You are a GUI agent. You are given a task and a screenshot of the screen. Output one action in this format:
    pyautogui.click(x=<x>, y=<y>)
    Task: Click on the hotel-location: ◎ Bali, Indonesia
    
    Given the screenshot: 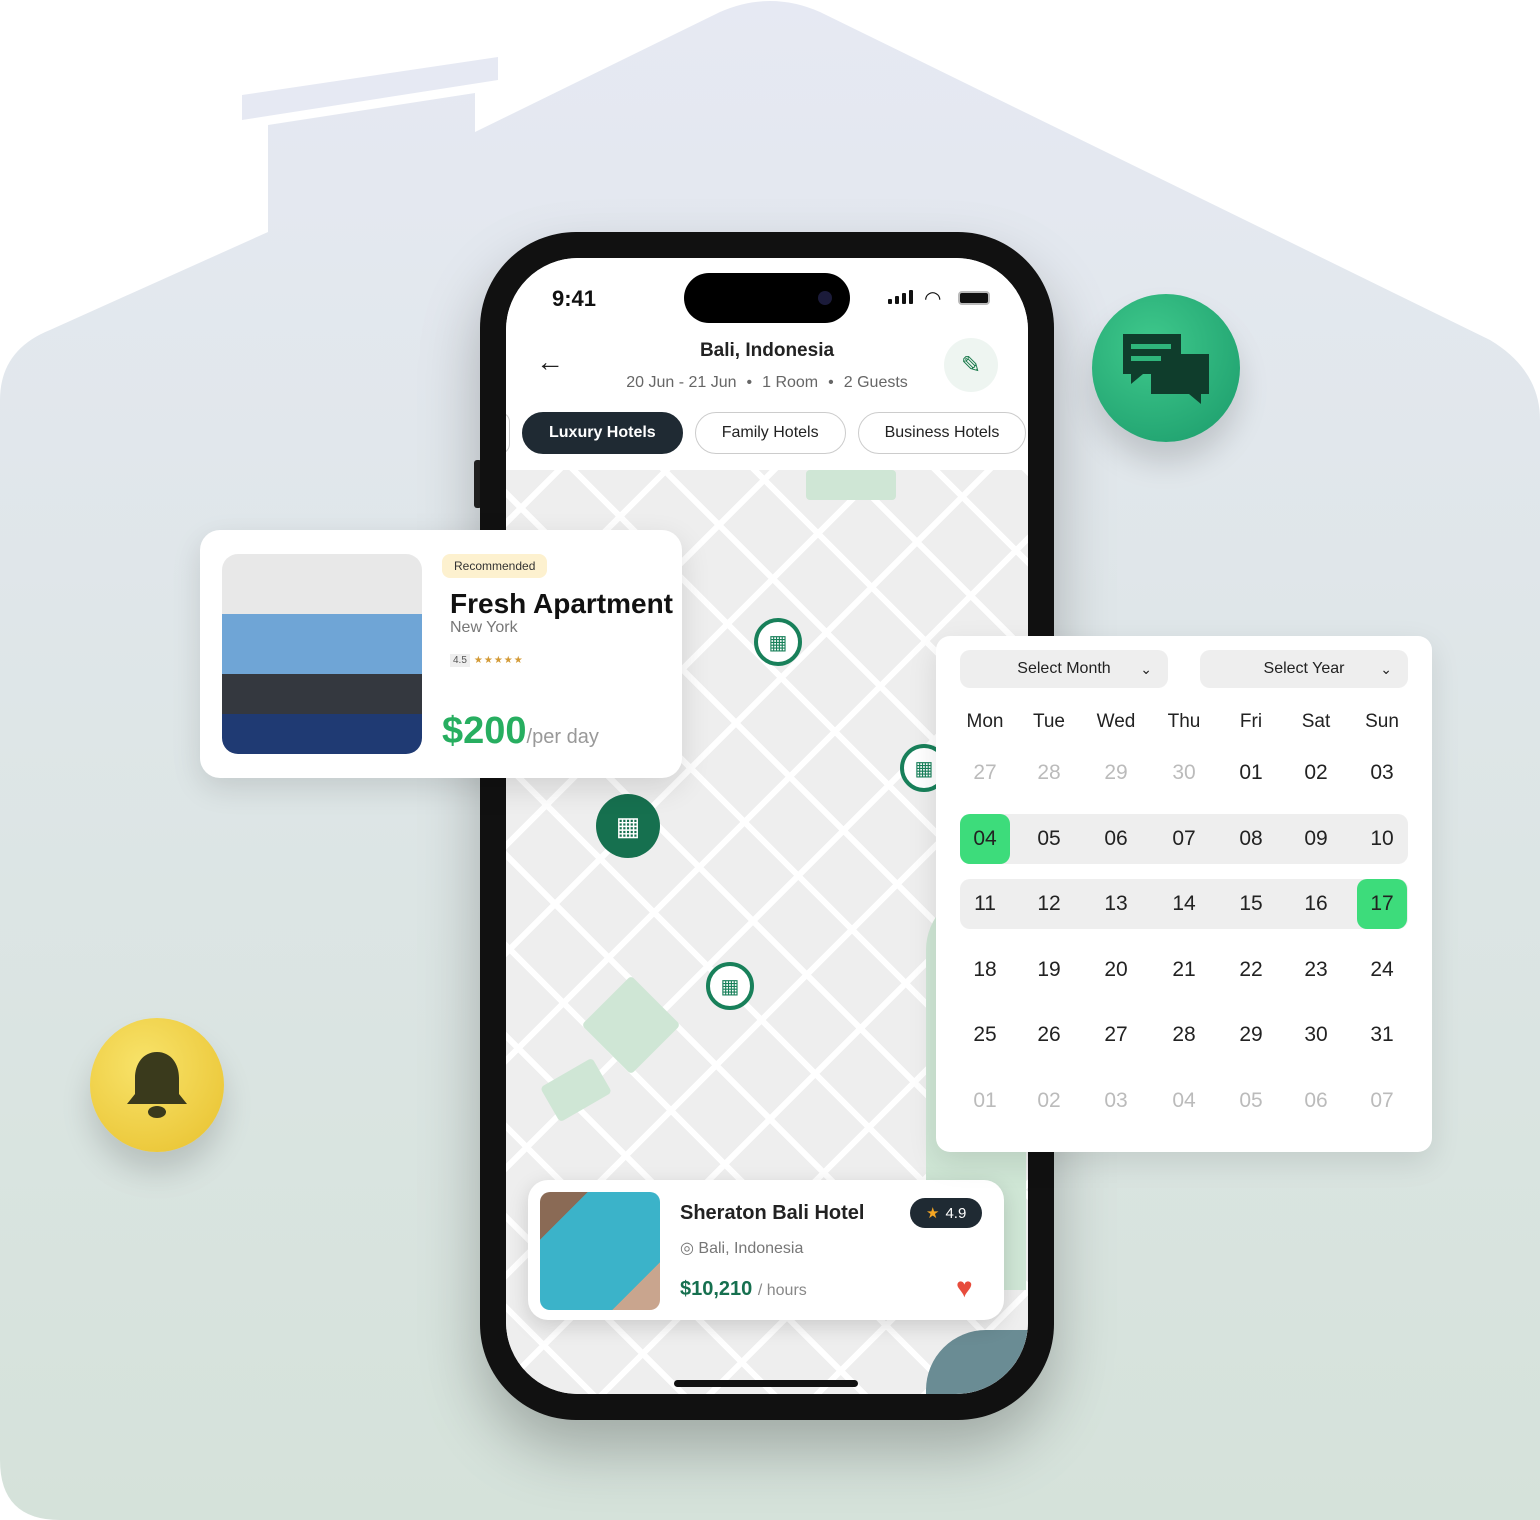 What is the action you would take?
    pyautogui.click(x=742, y=1248)
    